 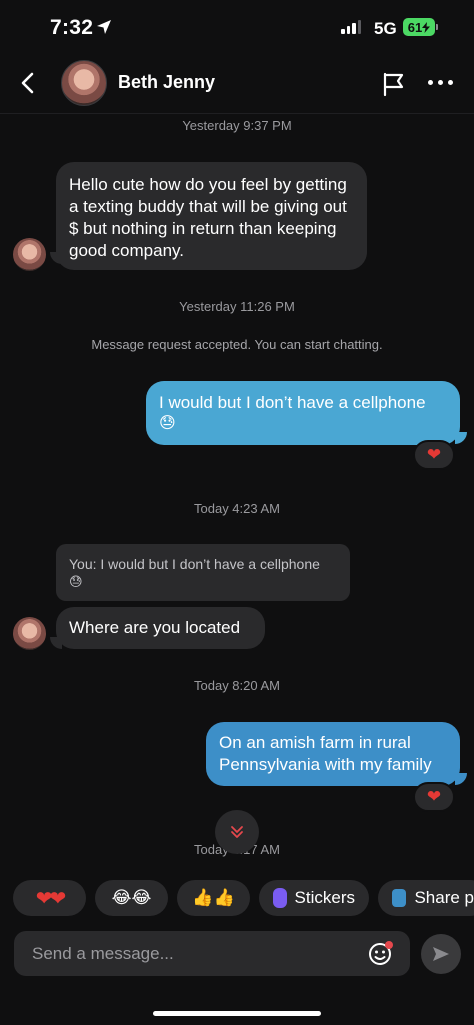 What do you see at coordinates (237, 28) in the screenshot?
I see `status-bar: 7:32 5G 61` at bounding box center [237, 28].